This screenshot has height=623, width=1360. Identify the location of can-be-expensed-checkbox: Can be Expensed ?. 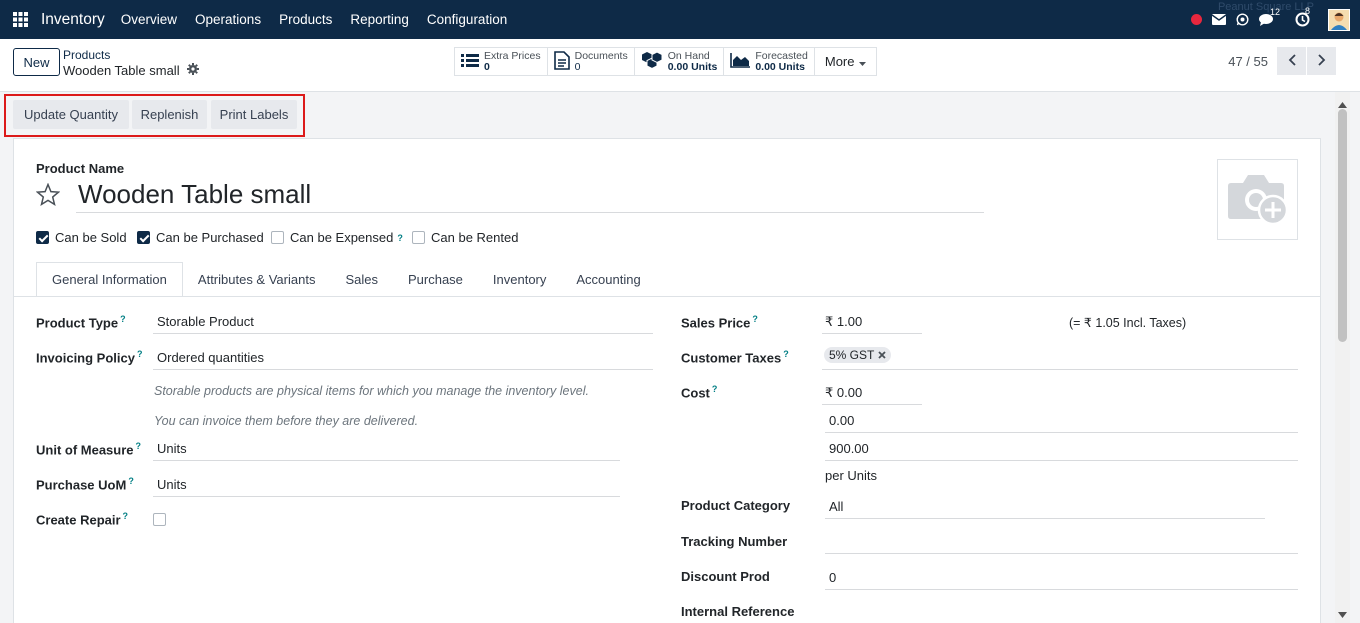
(337, 237).